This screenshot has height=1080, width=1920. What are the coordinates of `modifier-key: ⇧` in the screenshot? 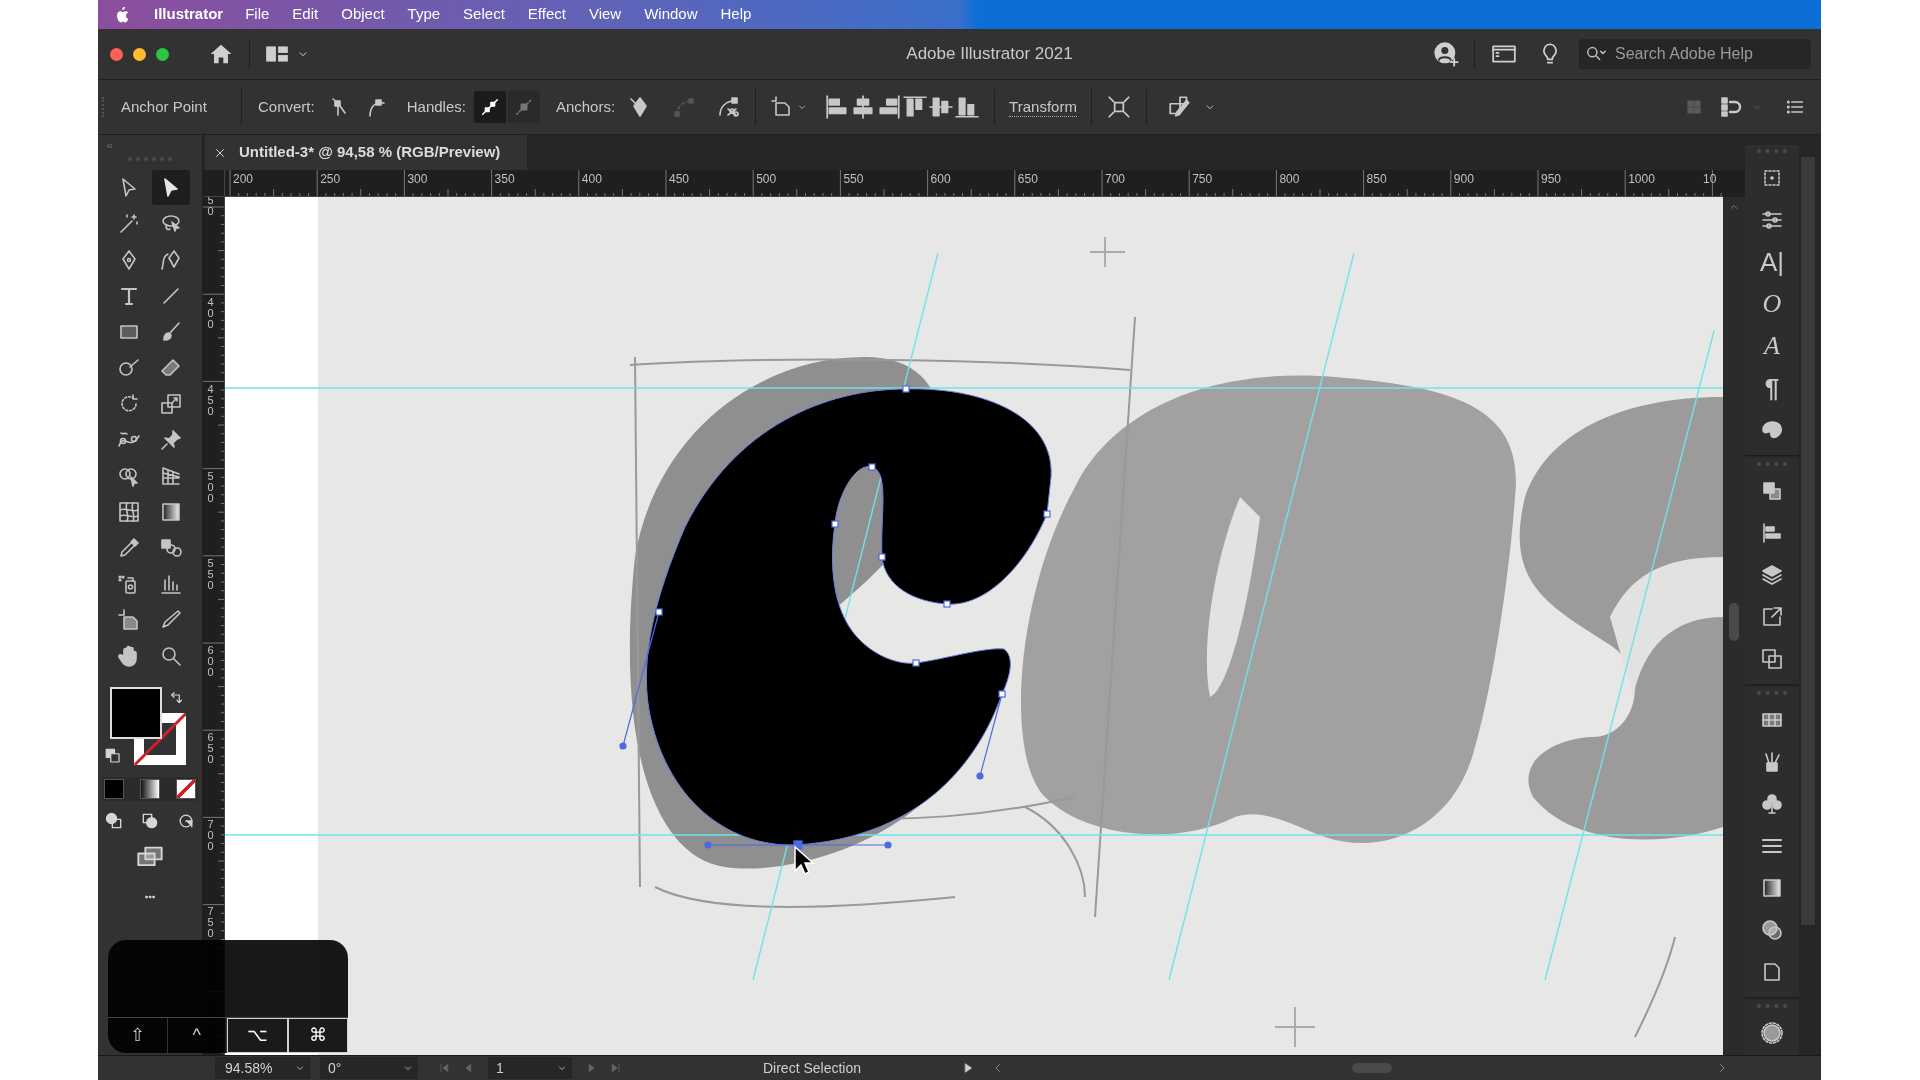 It's located at (138, 1035).